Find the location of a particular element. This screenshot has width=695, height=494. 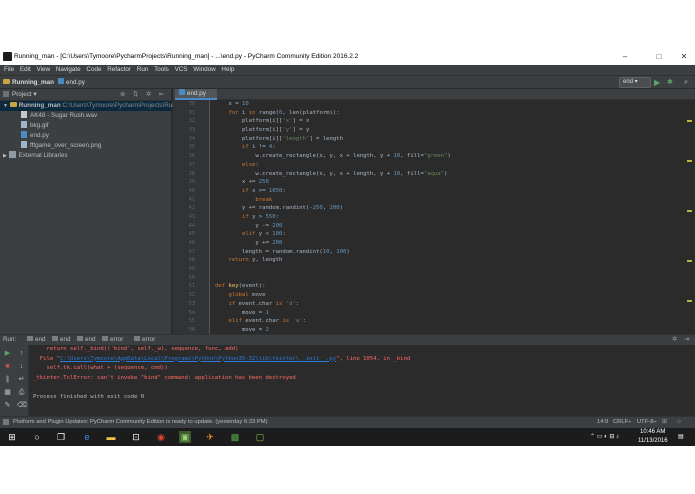

clear-icon: ⌫ is located at coordinates (22, 405).